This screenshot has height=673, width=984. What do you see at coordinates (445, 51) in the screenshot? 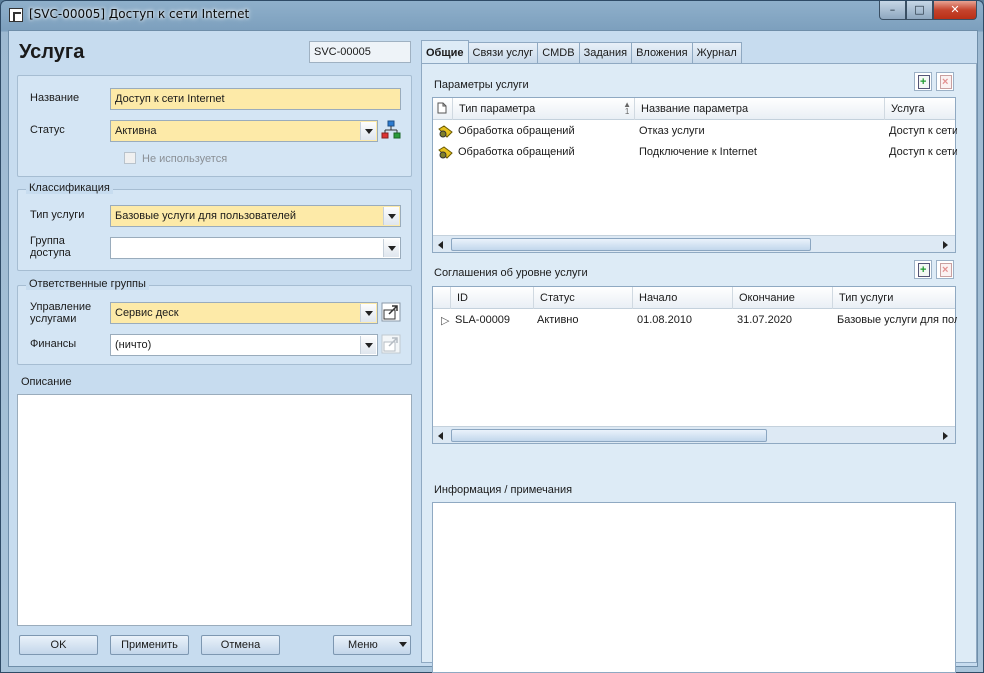
I see `tab-general: Общие` at bounding box center [445, 51].